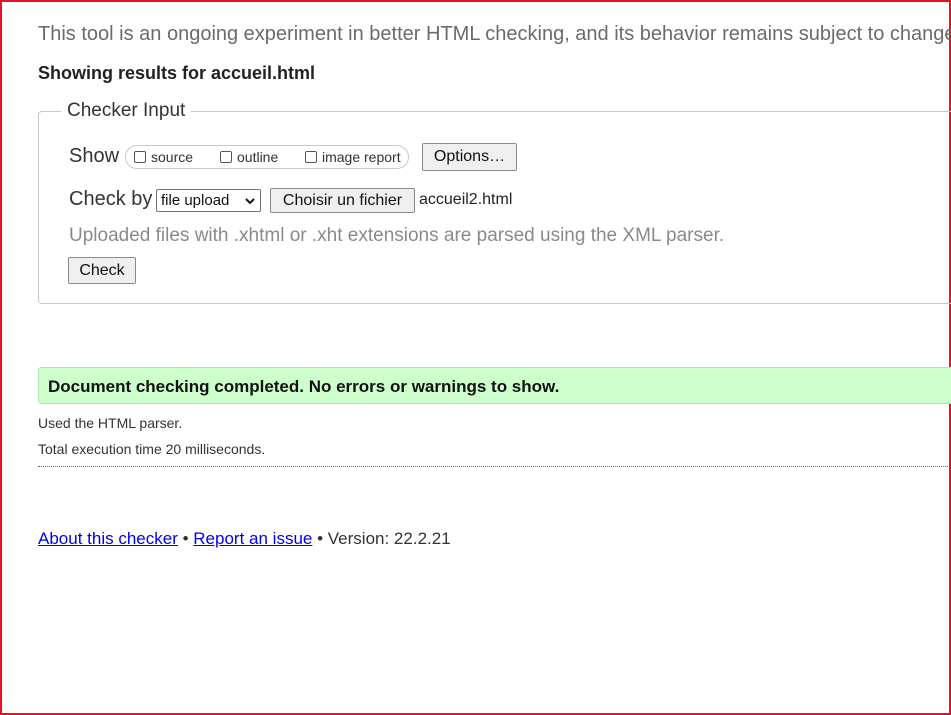 Image resolution: width=951 pixels, height=715 pixels. Describe the element at coordinates (152, 449) in the screenshot. I see `execution-time: Total execution time 20 milliseconds.` at that location.